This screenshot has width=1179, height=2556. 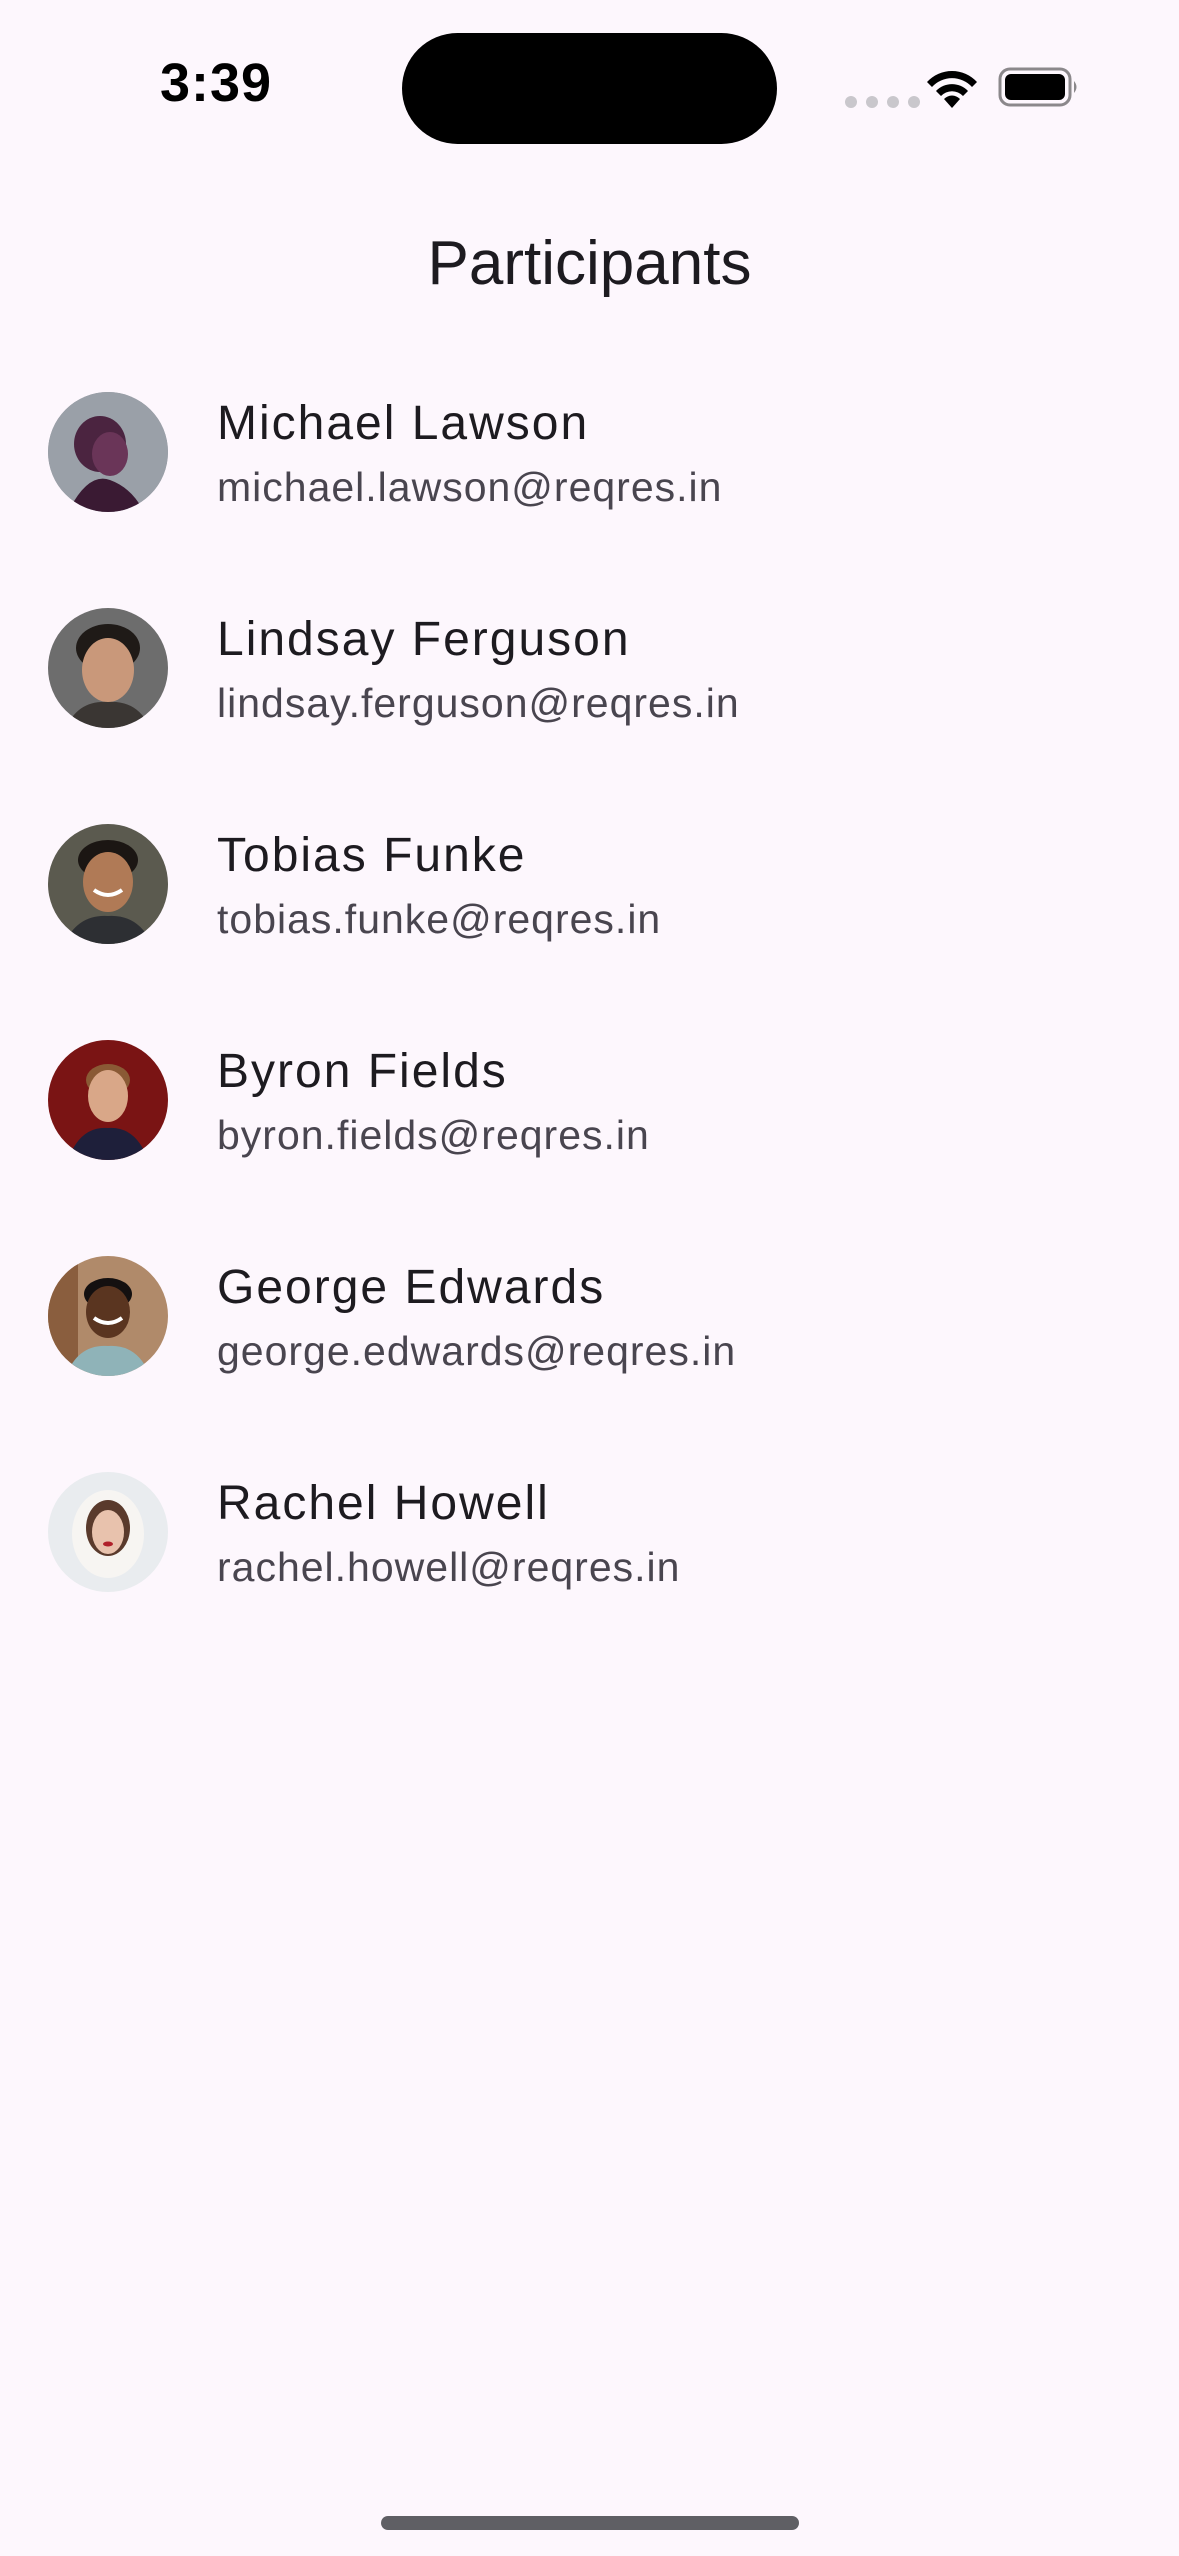 I want to click on participant-name: Lindsay Ferguson, so click(x=424, y=639).